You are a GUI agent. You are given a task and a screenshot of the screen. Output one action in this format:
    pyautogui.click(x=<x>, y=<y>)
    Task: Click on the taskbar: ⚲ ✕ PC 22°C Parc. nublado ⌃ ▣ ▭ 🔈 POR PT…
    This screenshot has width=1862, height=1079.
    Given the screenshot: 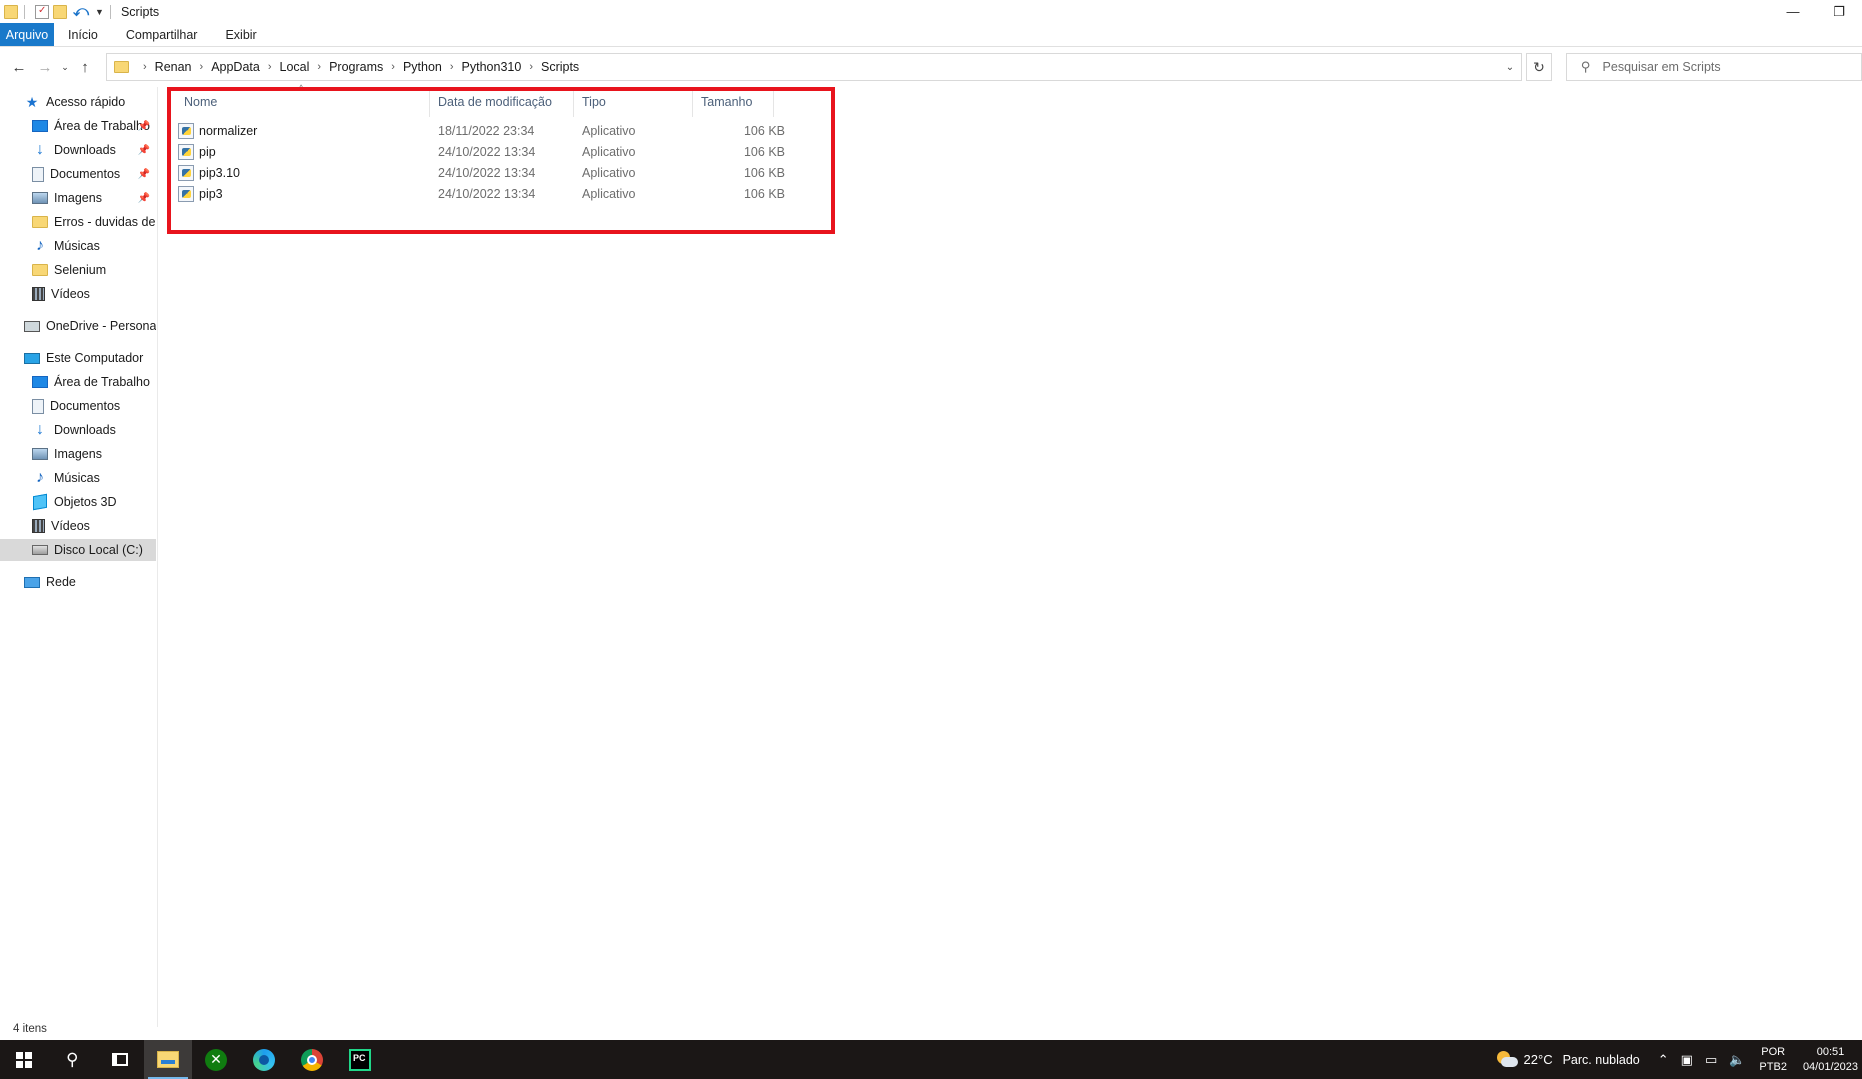 What is the action you would take?
    pyautogui.click(x=931, y=1059)
    